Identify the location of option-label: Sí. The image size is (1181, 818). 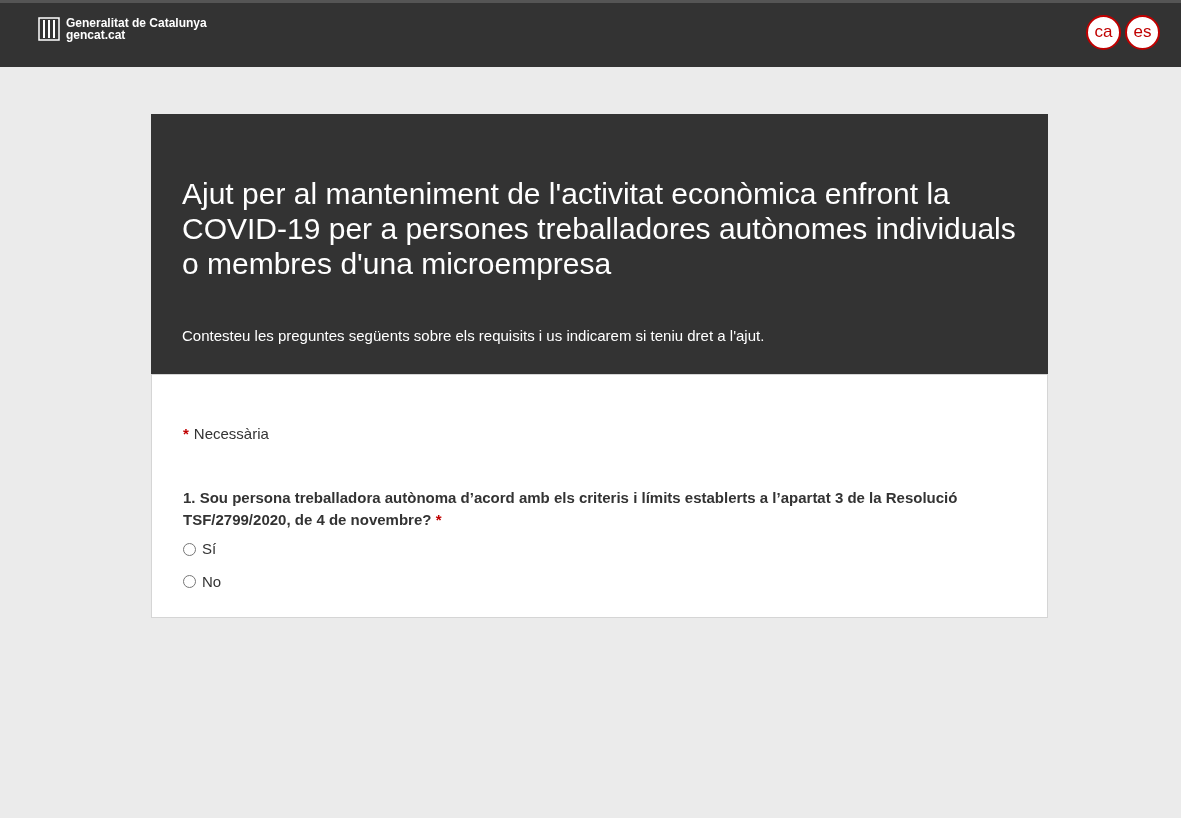
(209, 549).